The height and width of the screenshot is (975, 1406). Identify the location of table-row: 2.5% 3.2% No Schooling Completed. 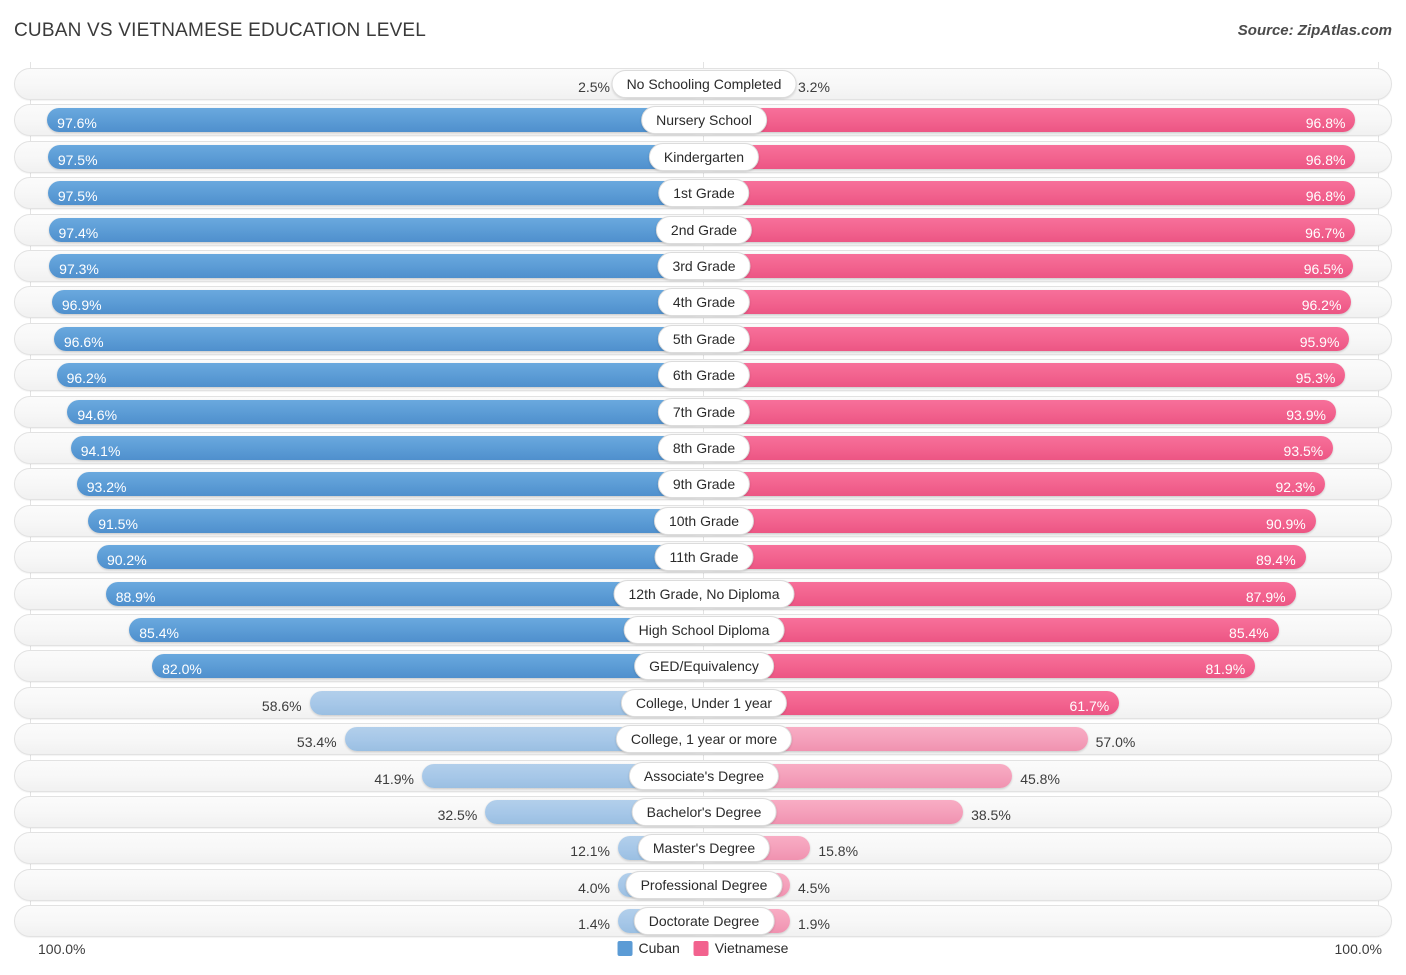
(703, 84).